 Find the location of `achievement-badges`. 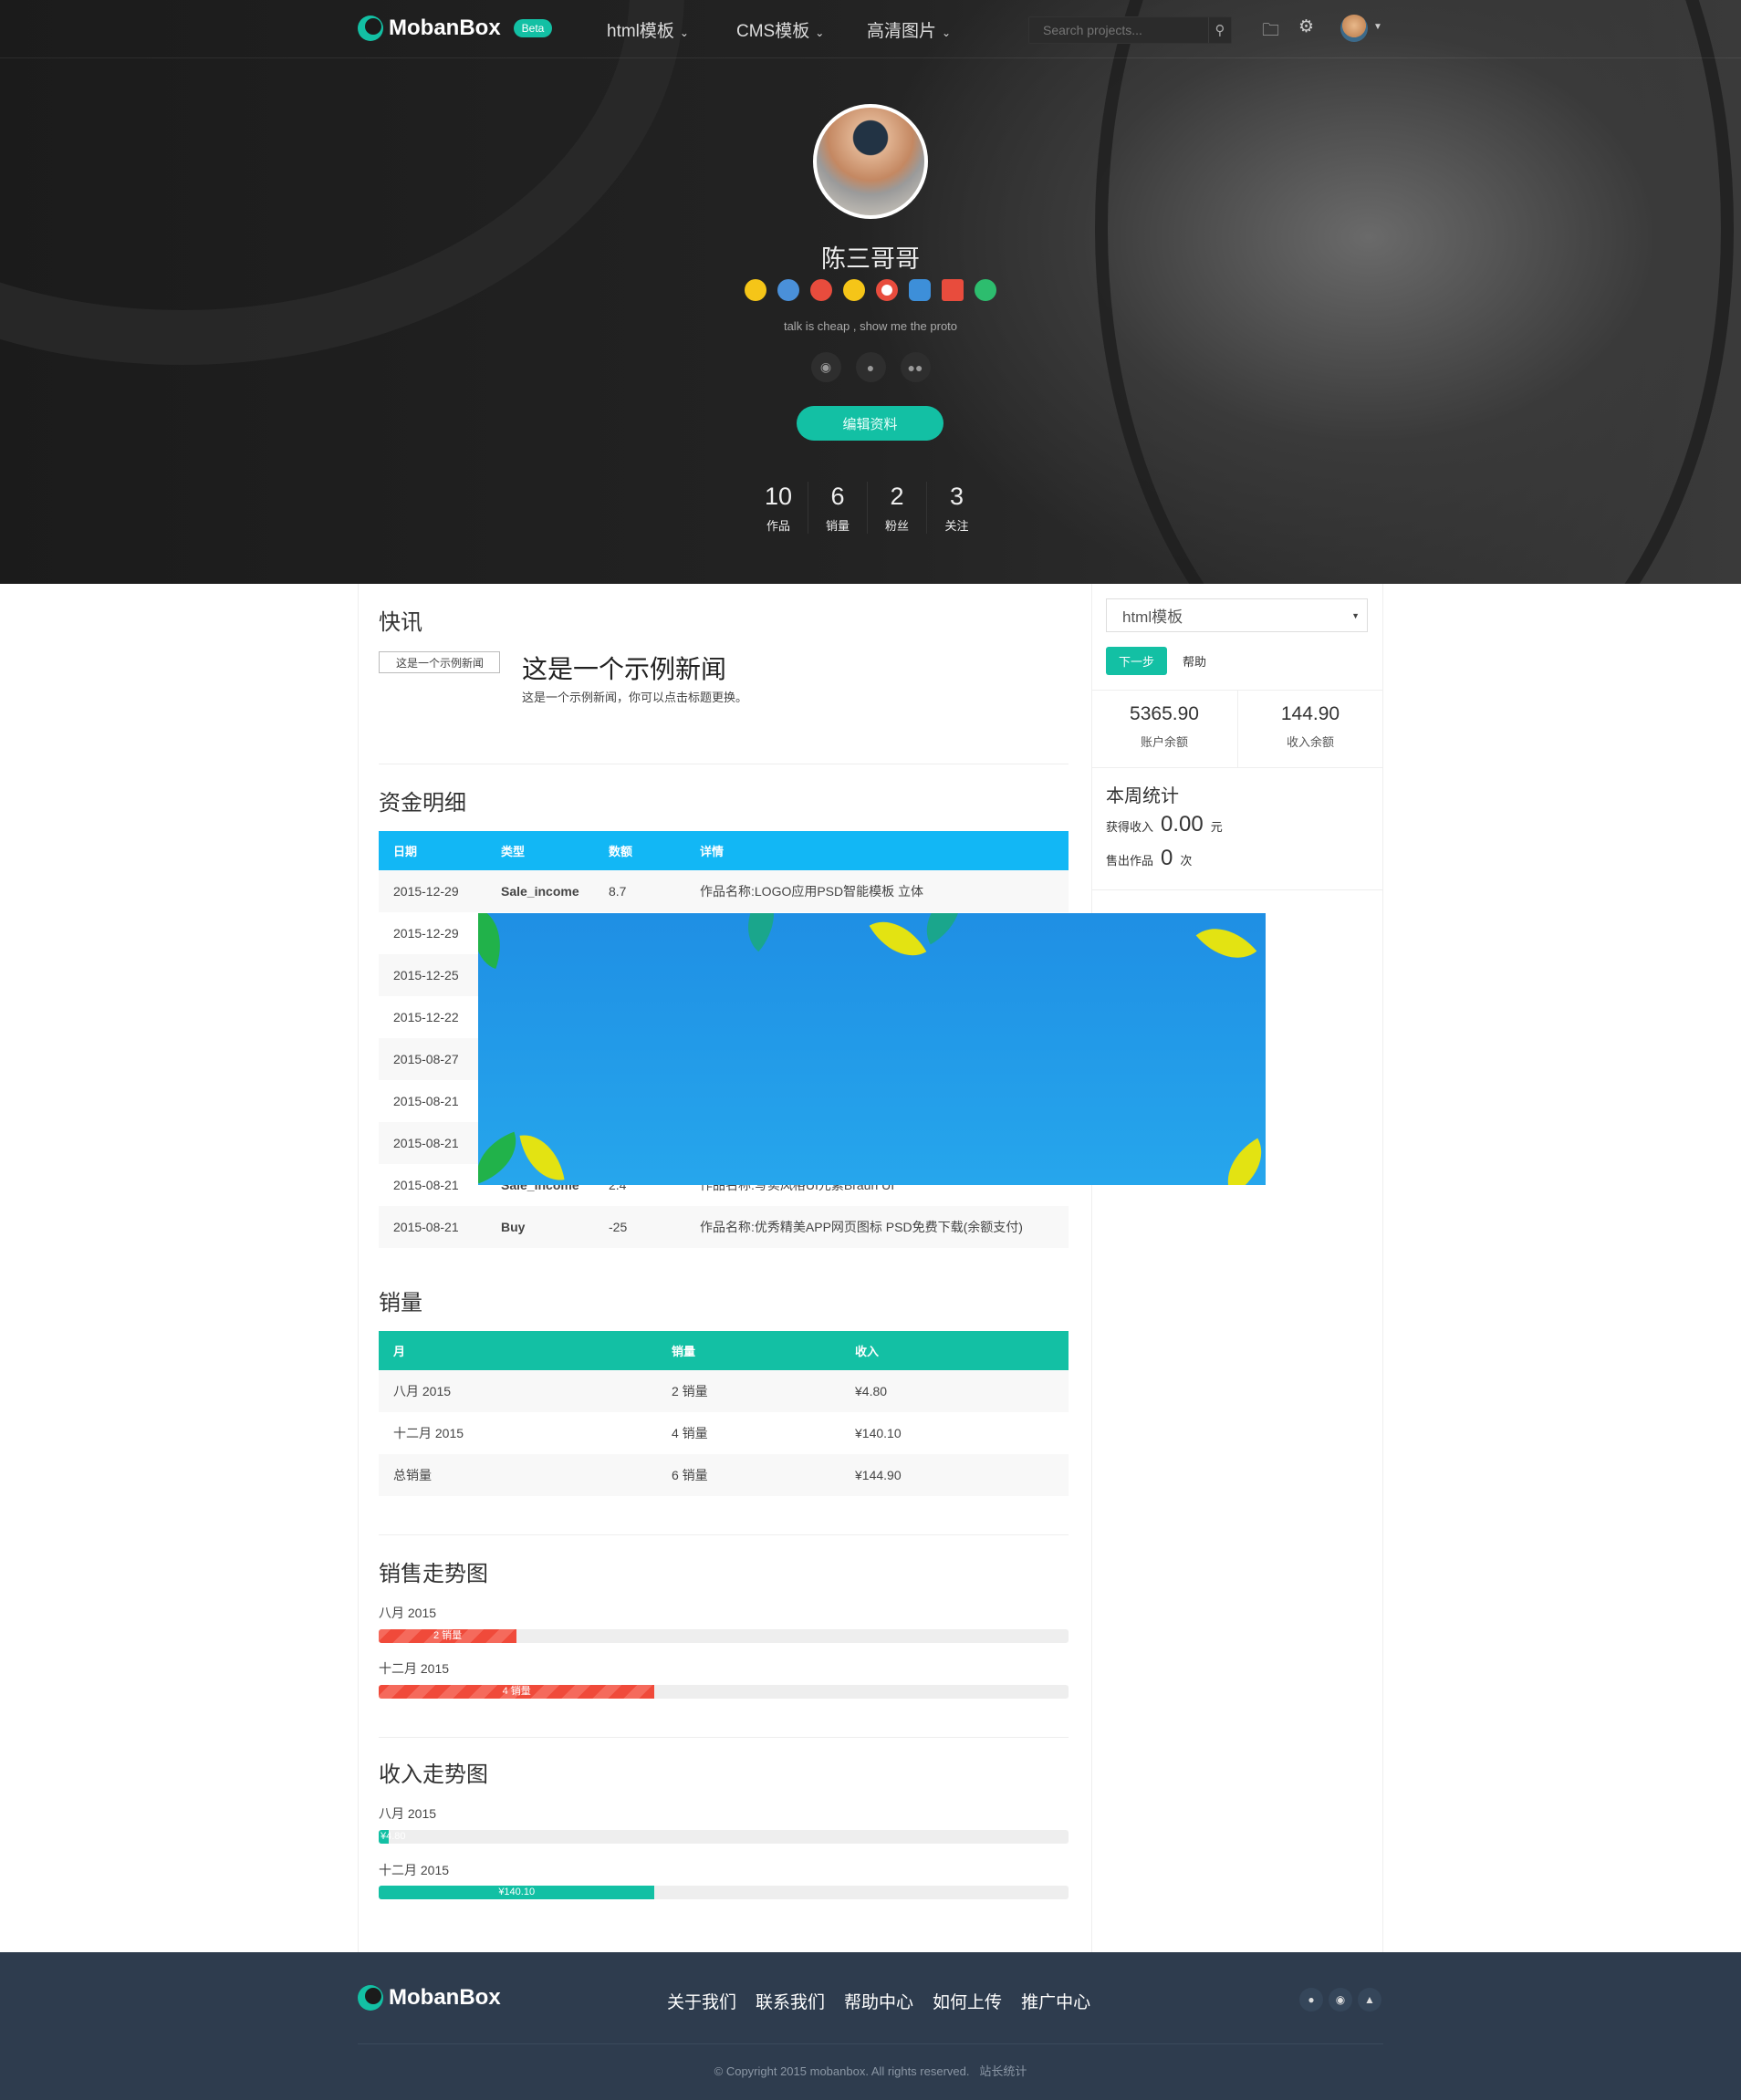

achievement-badges is located at coordinates (870, 290).